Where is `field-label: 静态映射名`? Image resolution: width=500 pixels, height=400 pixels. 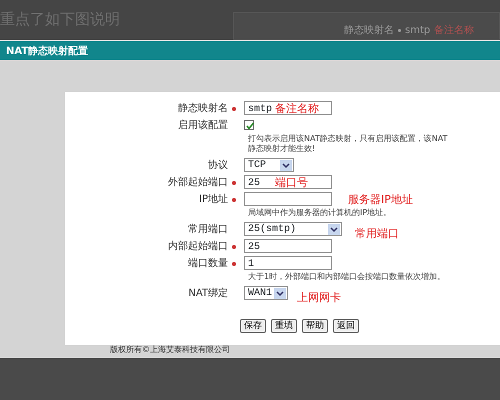
field-label: 静态映射名 is located at coordinates (203, 109).